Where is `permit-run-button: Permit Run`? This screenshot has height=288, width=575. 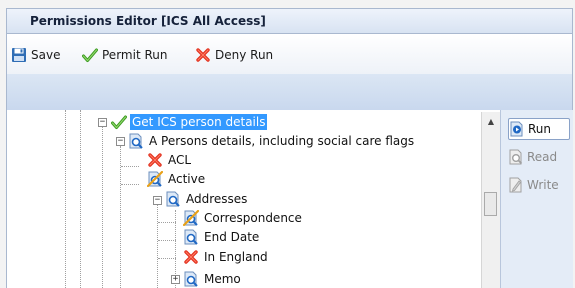
permit-run-button: Permit Run is located at coordinates (124, 55).